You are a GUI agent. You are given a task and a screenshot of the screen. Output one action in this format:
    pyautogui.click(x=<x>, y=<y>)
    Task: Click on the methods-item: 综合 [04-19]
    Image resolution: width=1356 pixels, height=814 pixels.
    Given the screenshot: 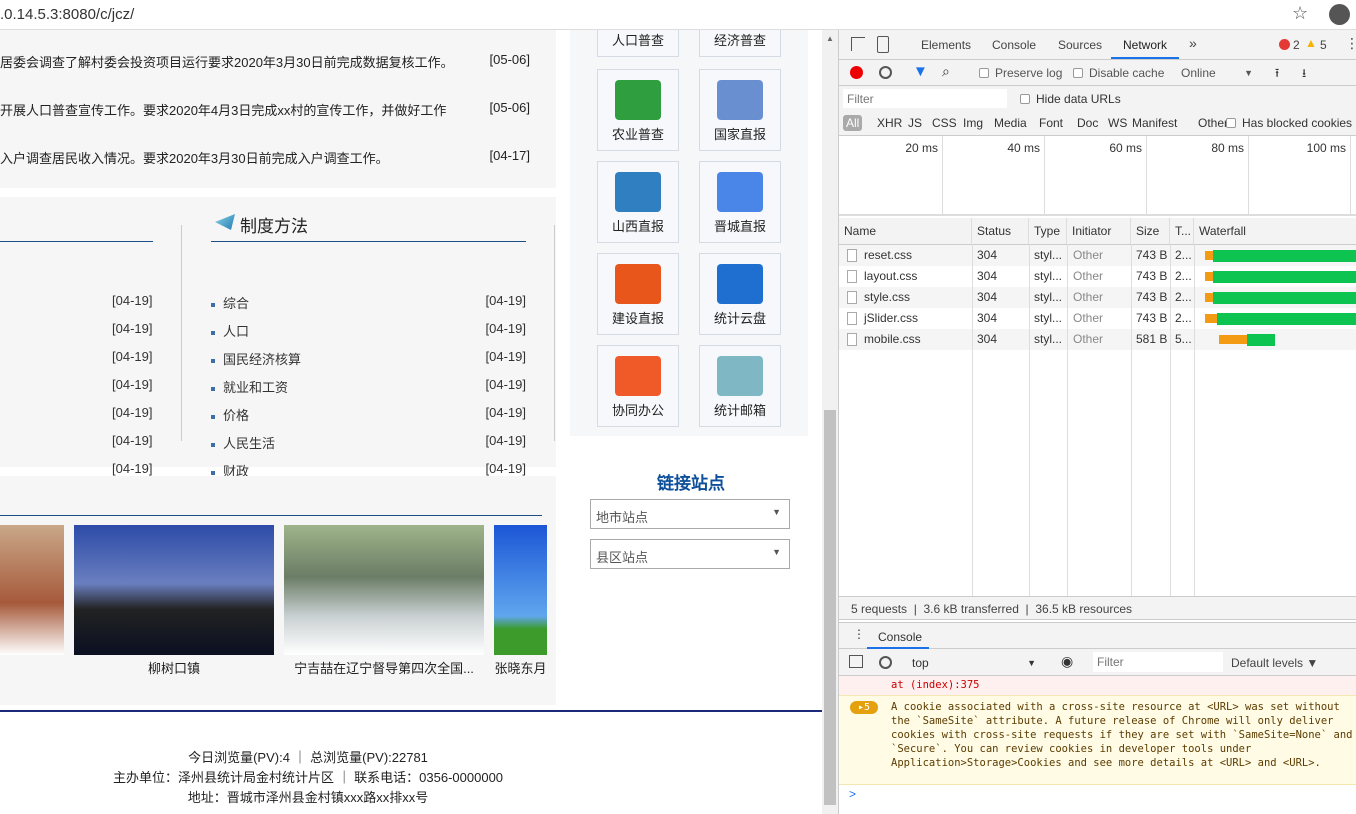 What is the action you would take?
    pyautogui.click(x=368, y=302)
    